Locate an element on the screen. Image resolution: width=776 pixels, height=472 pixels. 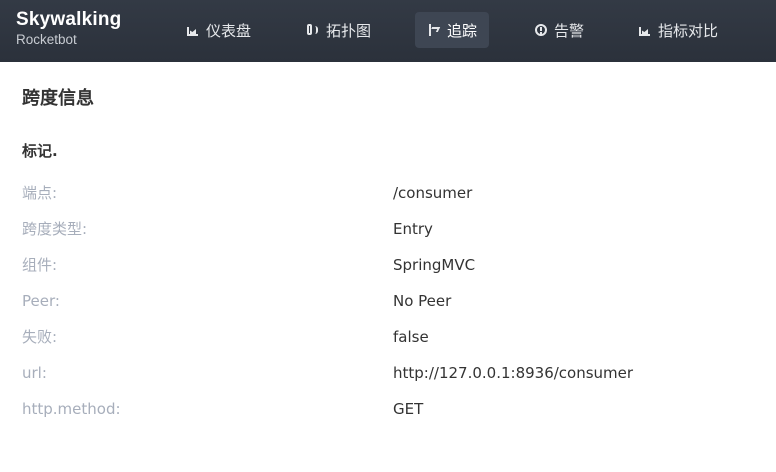
topology-icon is located at coordinates (313, 30).